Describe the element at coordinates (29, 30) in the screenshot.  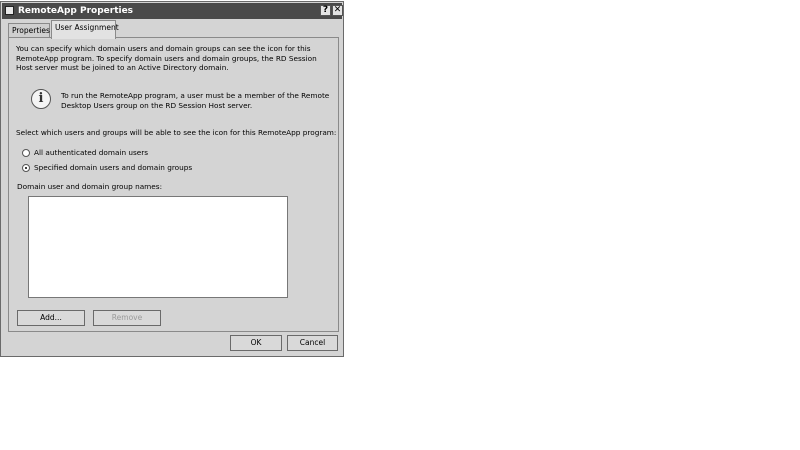
I see `tab-properties: Properties` at that location.